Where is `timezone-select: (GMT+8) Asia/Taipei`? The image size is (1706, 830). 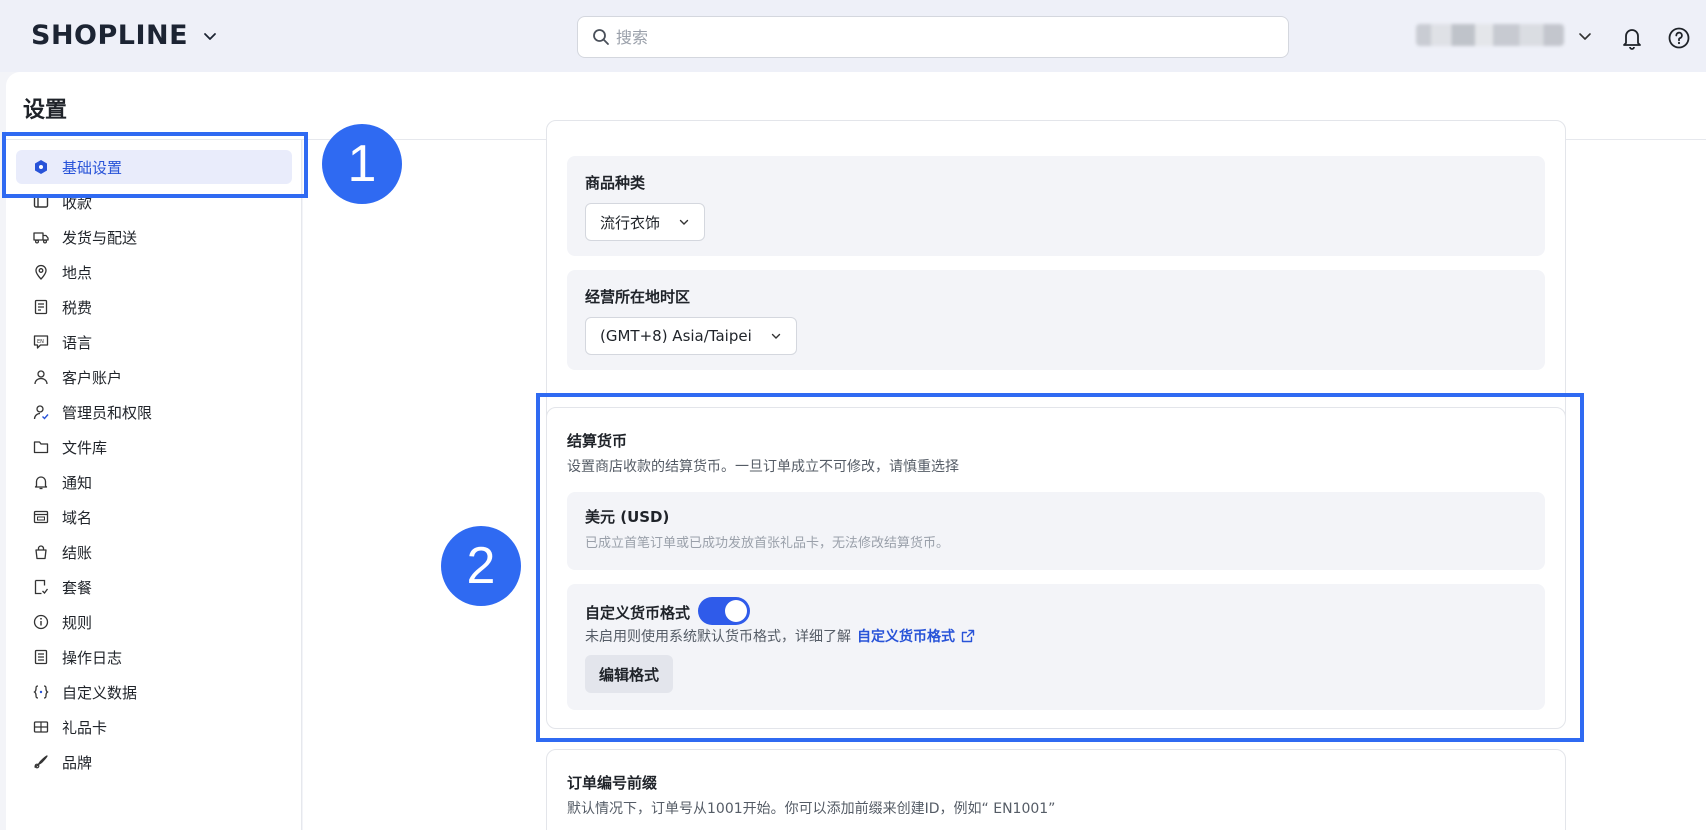
timezone-select: (GMT+8) Asia/Taipei is located at coordinates (691, 336).